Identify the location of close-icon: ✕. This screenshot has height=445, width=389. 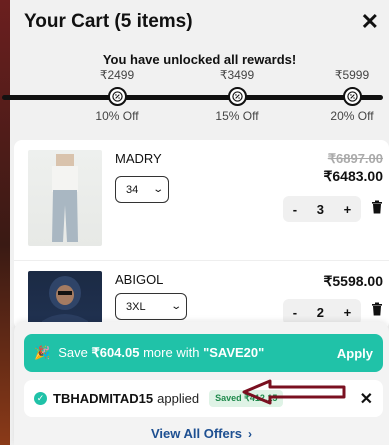
(370, 22).